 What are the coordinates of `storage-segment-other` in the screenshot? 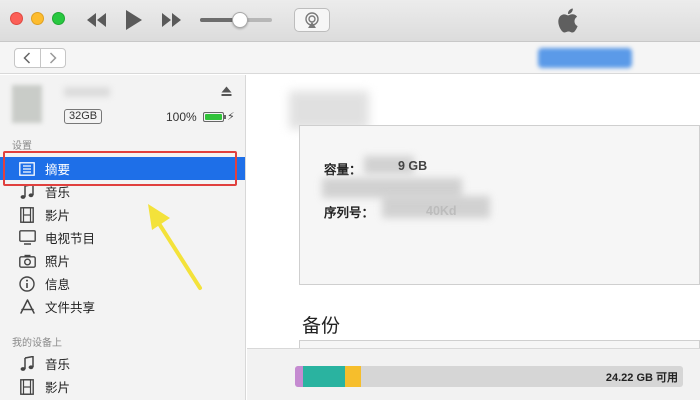 It's located at (299, 376).